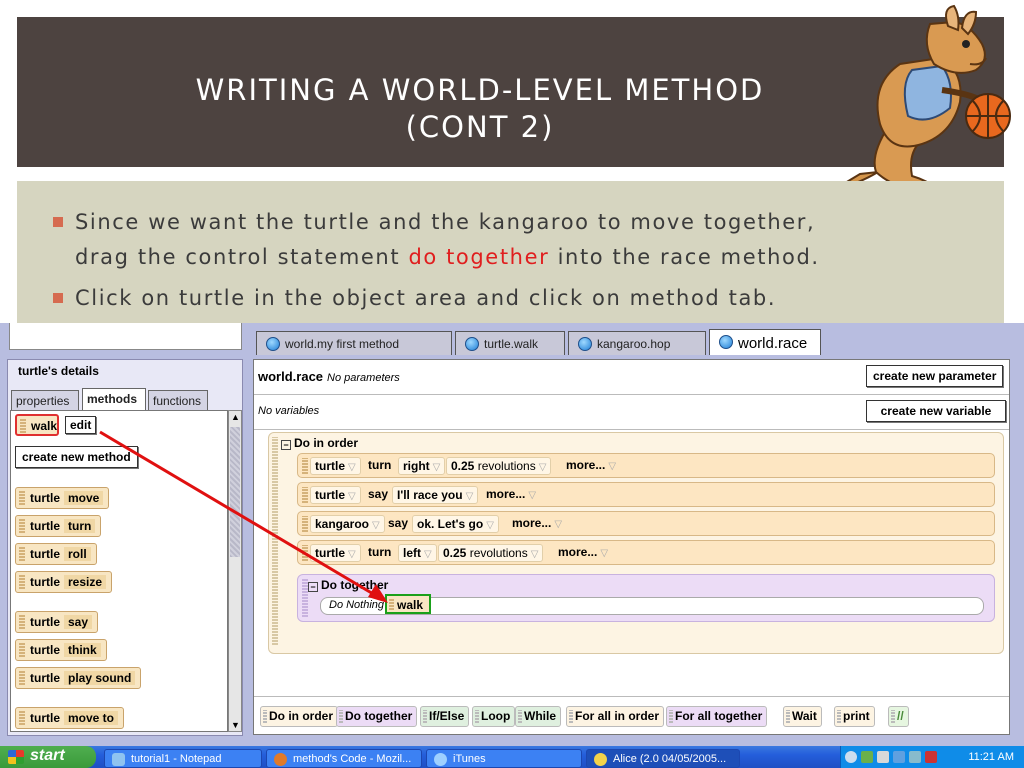 The width and height of the screenshot is (1024, 768). Describe the element at coordinates (70, 718) in the screenshot. I see `method-tile-move-to: turtle move to` at that location.